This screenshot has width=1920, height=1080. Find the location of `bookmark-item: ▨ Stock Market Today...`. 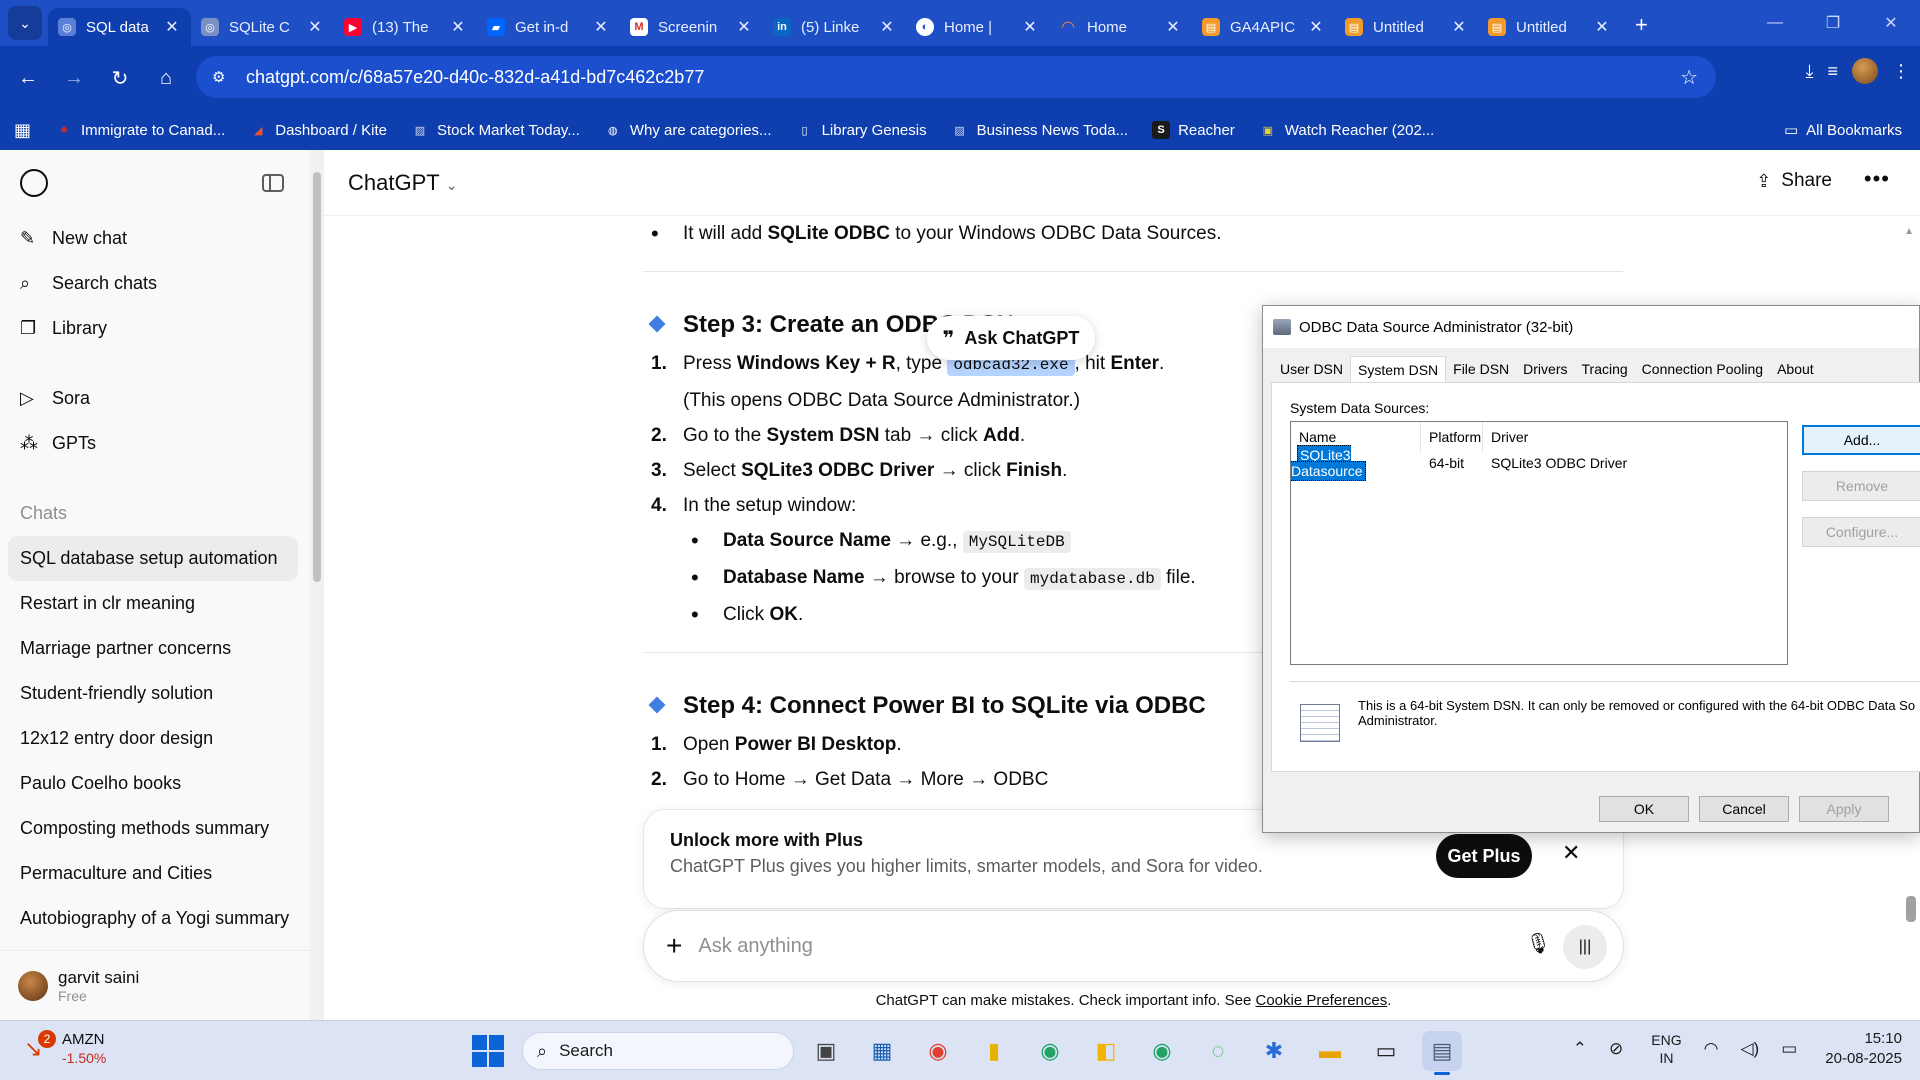

bookmark-item: ▨ Stock Market Today... is located at coordinates (495, 130).